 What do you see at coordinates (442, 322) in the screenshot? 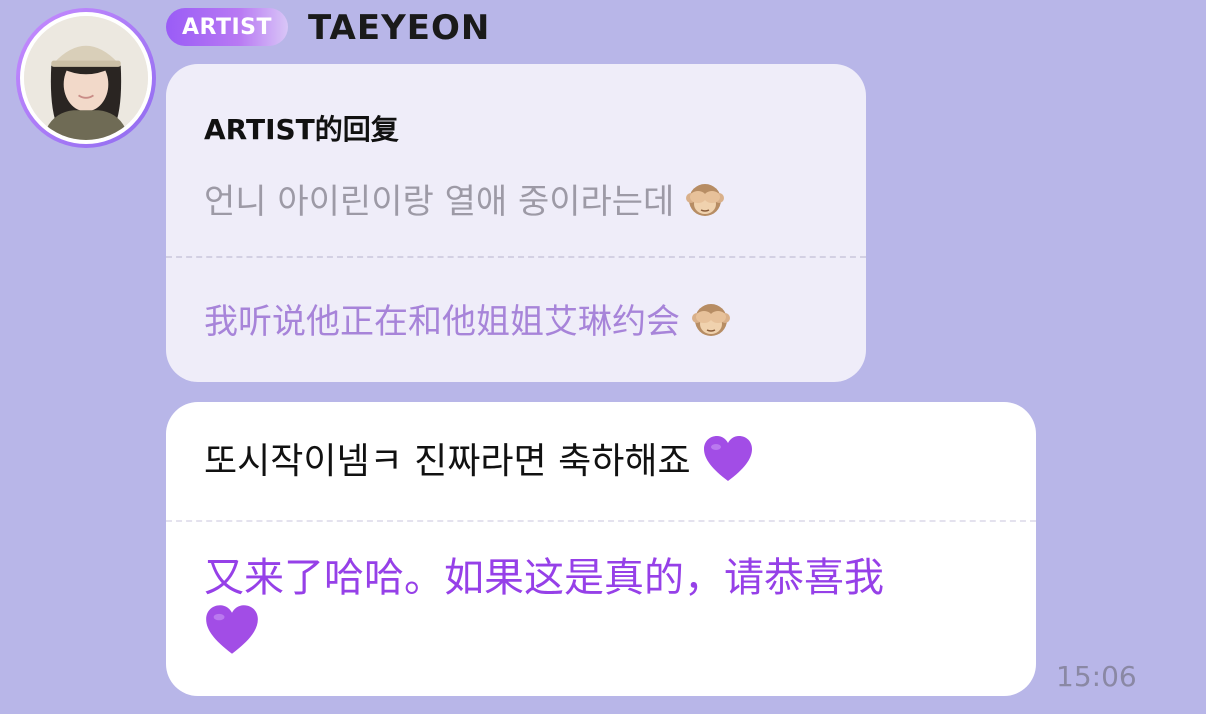
I see `reply-translation-label: 我听说他正在和他姐姐艾琳约会` at bounding box center [442, 322].